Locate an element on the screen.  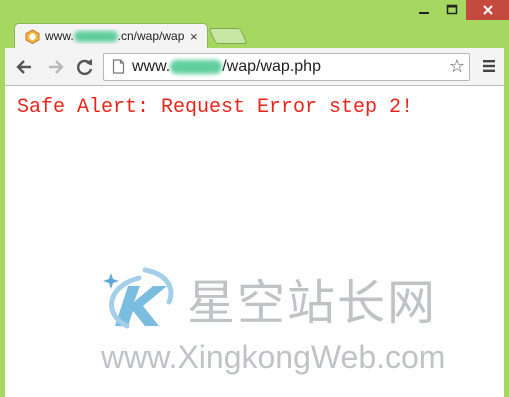
reload-button is located at coordinates (85, 67).